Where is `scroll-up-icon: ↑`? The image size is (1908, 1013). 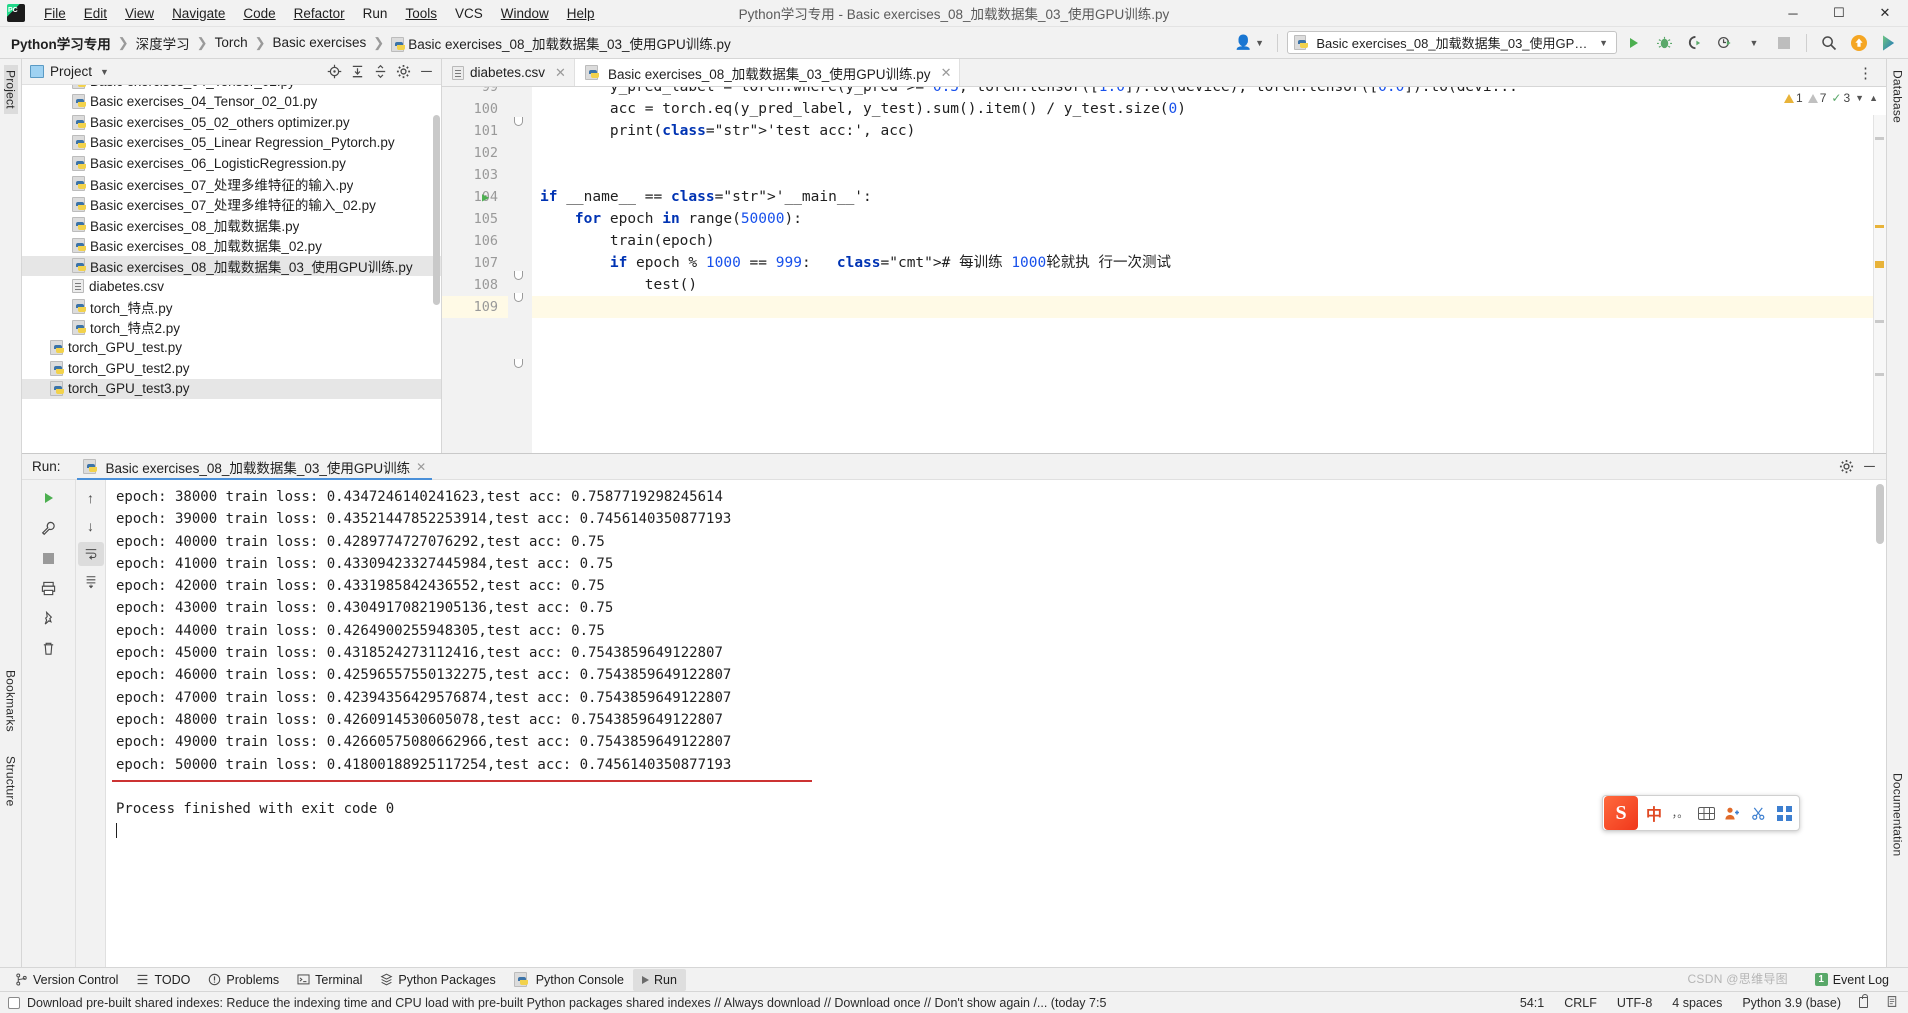
scroll-up-icon: ↑ is located at coordinates (91, 498).